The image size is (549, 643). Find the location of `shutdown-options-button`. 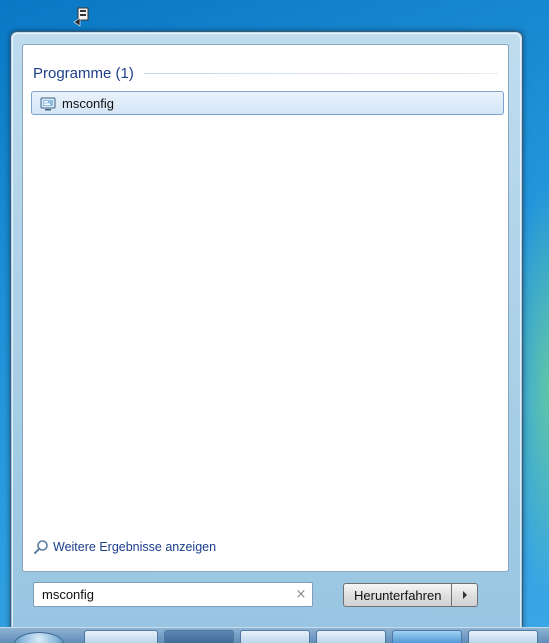

shutdown-options-button is located at coordinates (465, 595).